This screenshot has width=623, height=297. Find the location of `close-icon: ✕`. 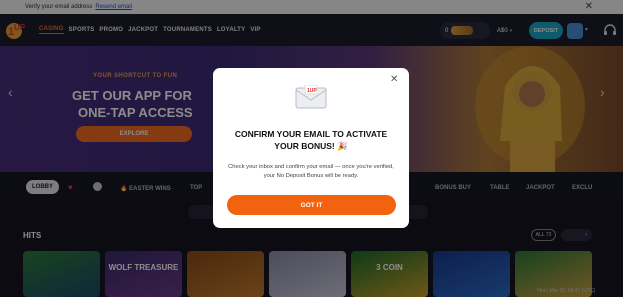

close-icon: ✕ is located at coordinates (394, 80).